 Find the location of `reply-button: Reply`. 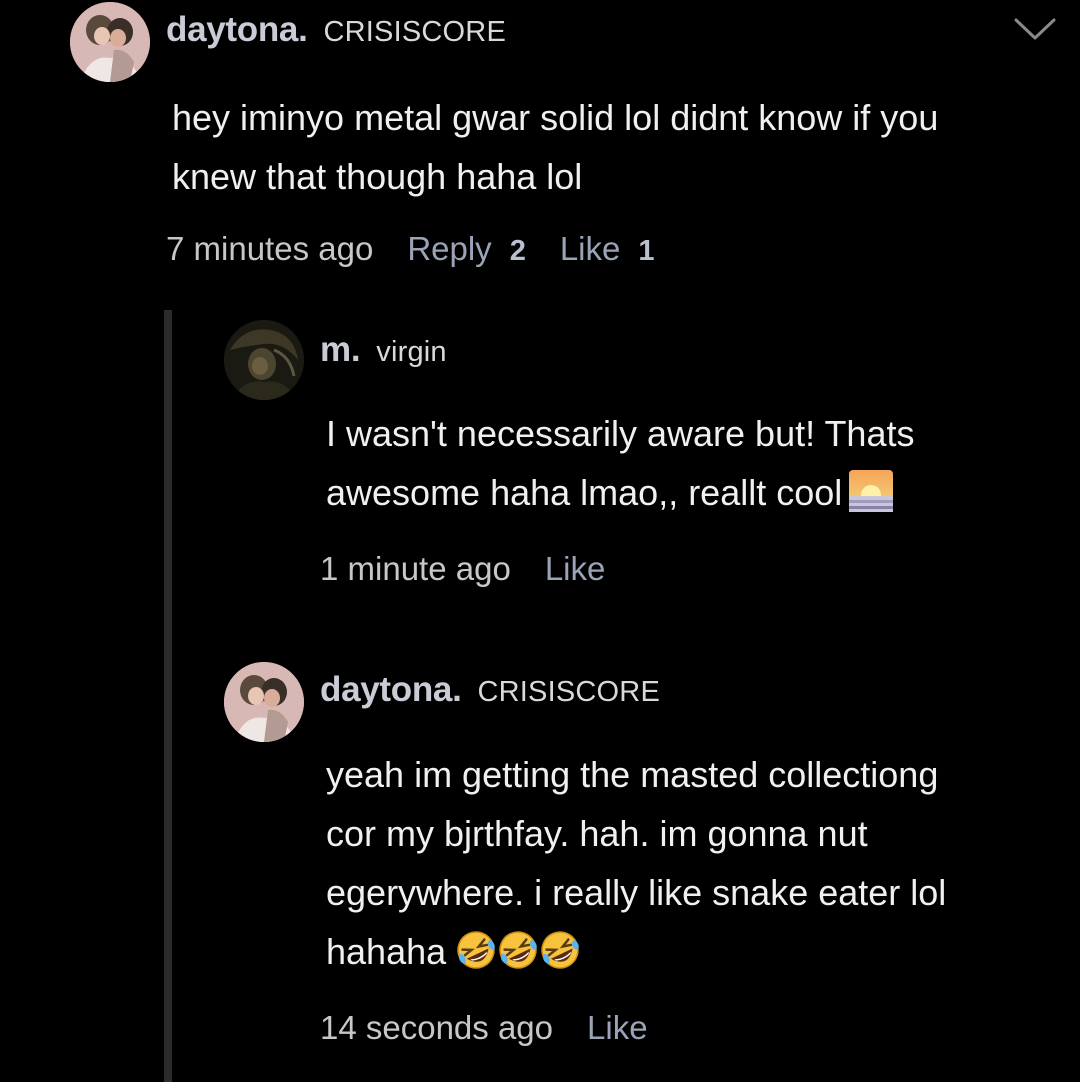

reply-button: Reply is located at coordinates (449, 249).